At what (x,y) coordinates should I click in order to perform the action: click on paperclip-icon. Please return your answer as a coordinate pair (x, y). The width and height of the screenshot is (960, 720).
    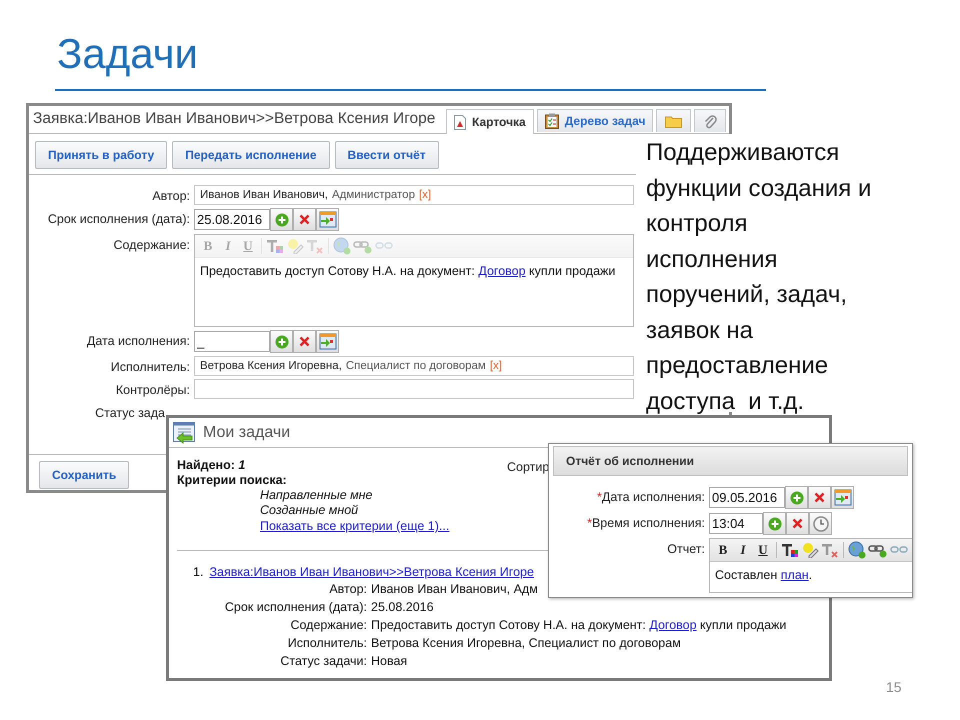
    Looking at the image, I should click on (710, 121).